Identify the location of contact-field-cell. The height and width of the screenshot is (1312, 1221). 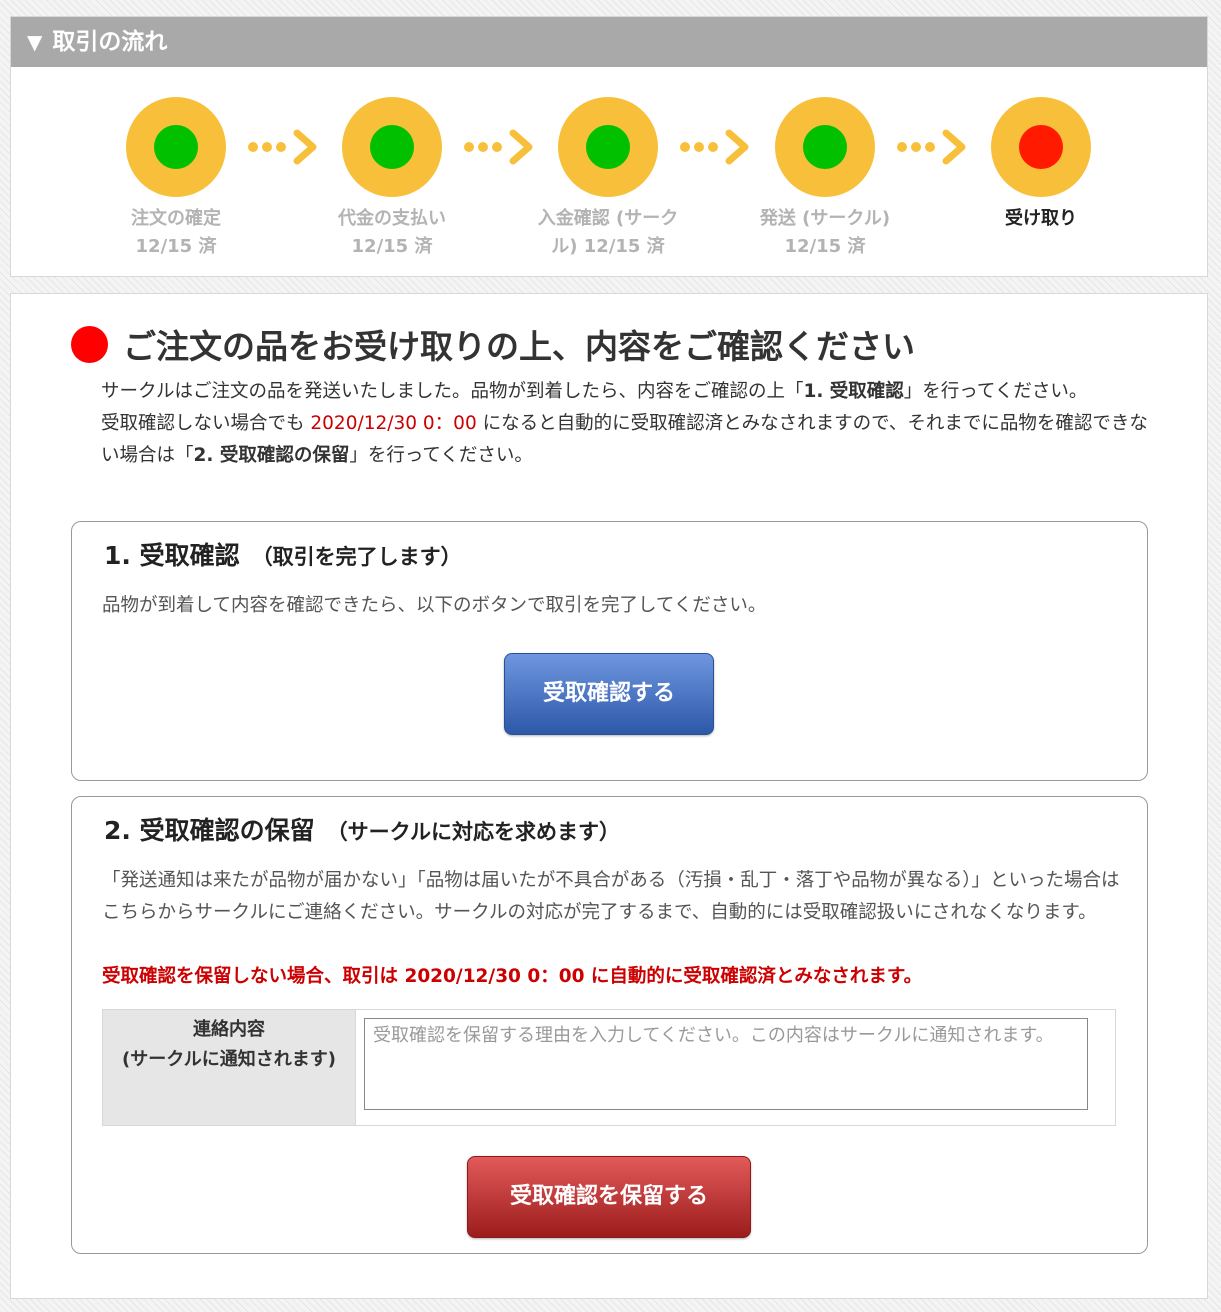
(735, 1067).